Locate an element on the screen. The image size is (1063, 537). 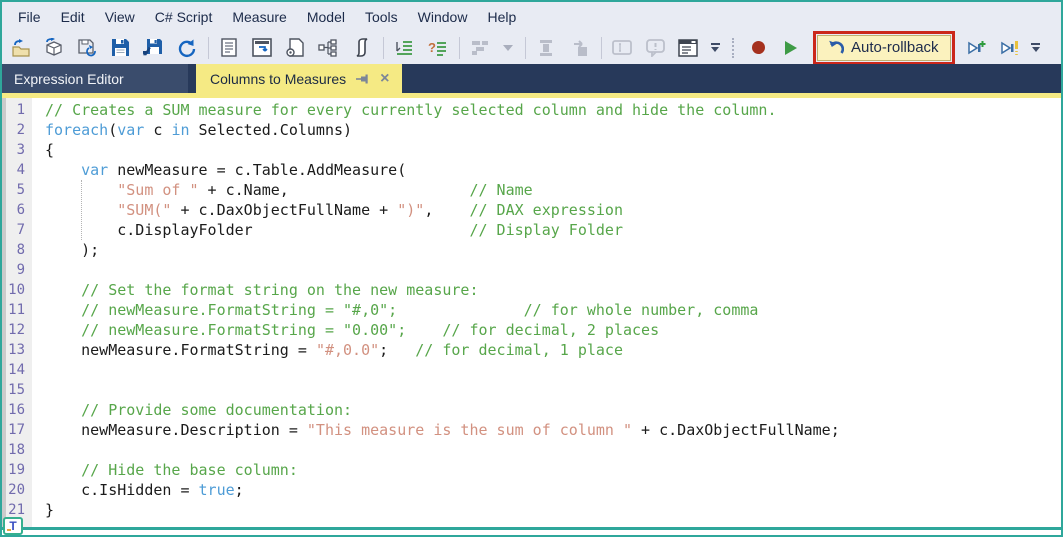
code-line: 15 is located at coordinates (531, 390).